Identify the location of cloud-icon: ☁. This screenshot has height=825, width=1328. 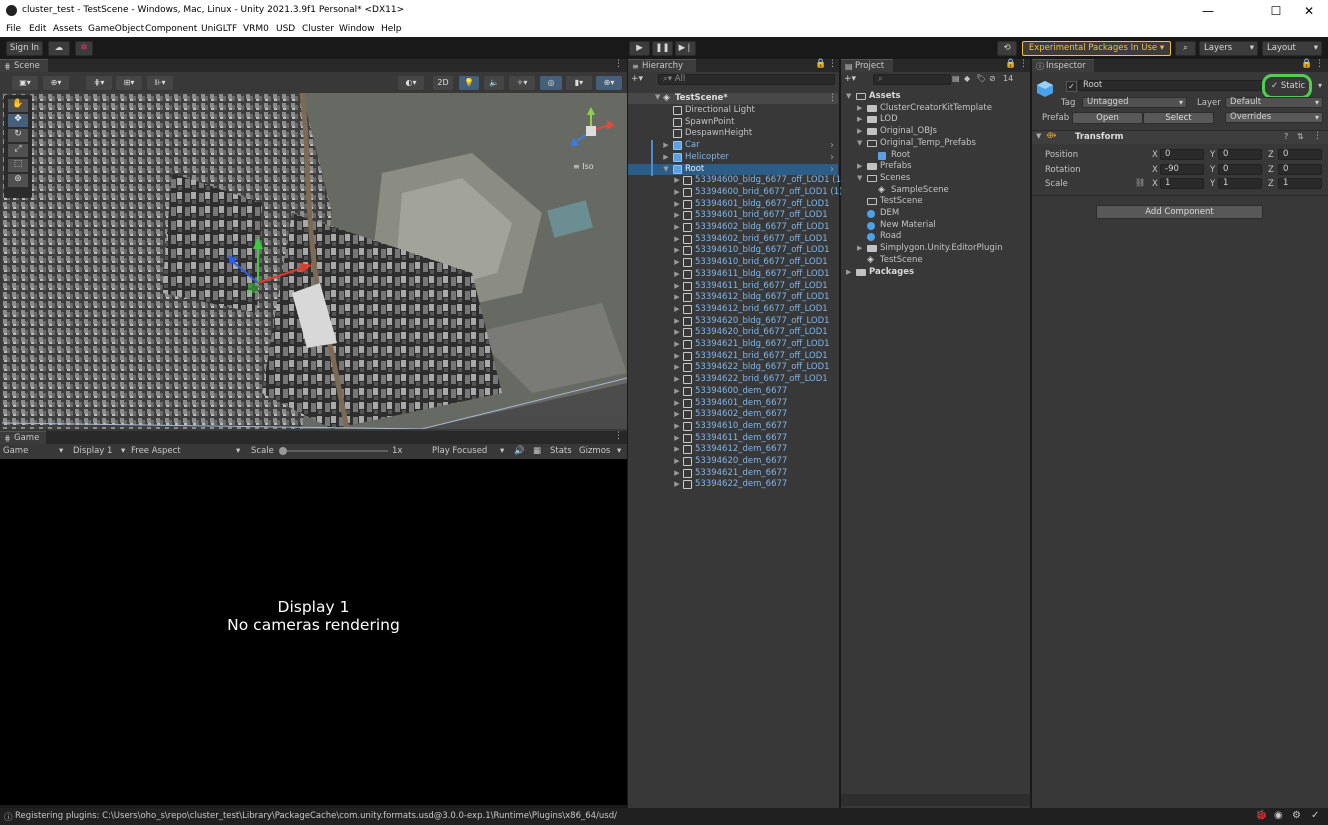
(59, 48).